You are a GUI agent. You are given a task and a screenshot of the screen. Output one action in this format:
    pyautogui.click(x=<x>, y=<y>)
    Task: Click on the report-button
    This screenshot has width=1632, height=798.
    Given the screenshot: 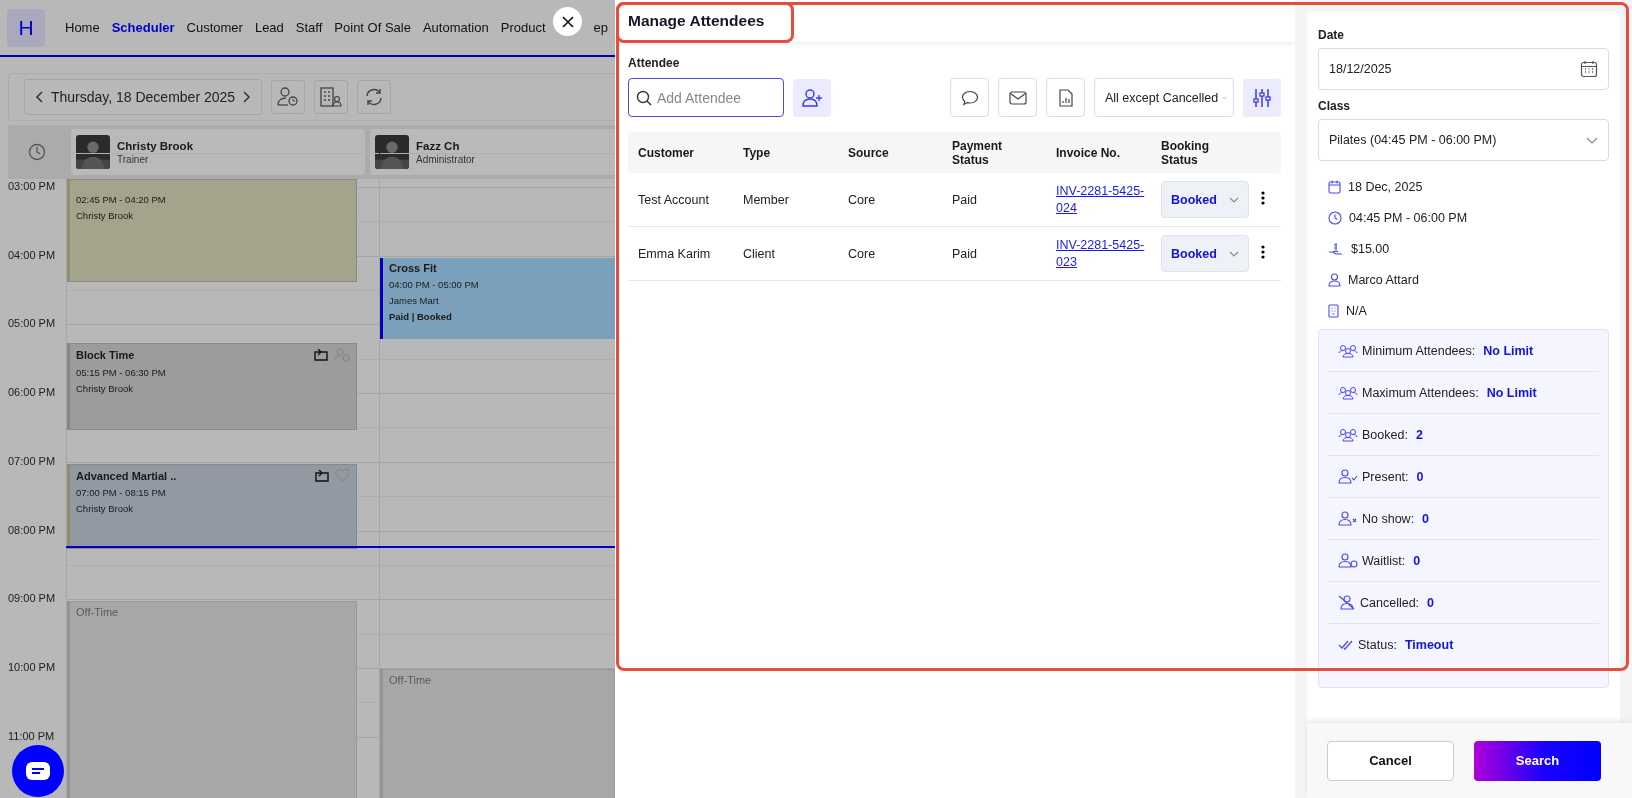 What is the action you would take?
    pyautogui.click(x=1065, y=97)
    